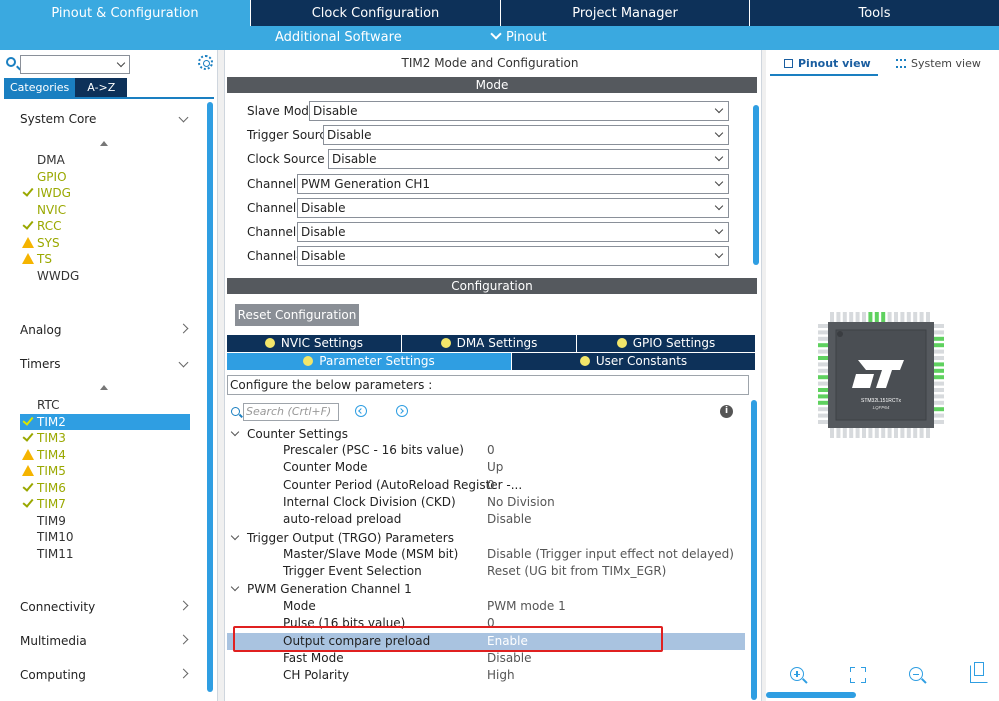 Image resolution: width=999 pixels, height=701 pixels. Describe the element at coordinates (369, 361) in the screenshot. I see `tab-parameter-settings: Parameter Settings` at that location.